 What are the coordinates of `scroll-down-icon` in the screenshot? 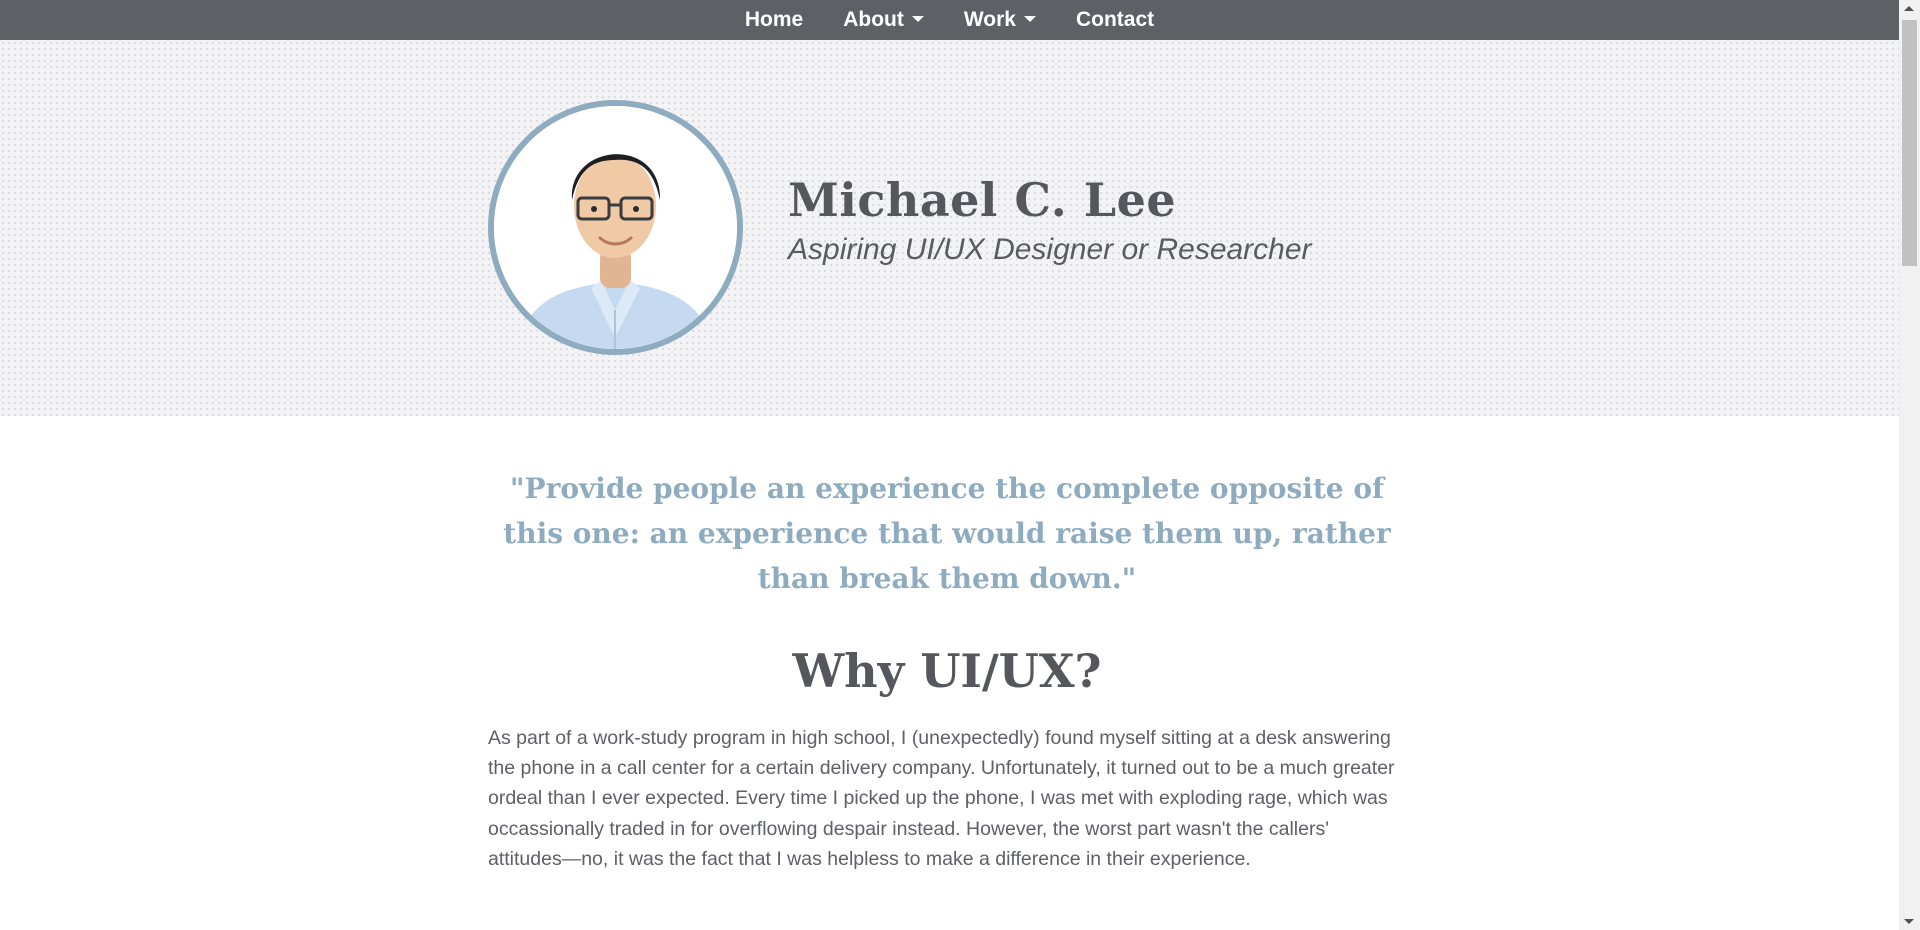 It's located at (1909, 921).